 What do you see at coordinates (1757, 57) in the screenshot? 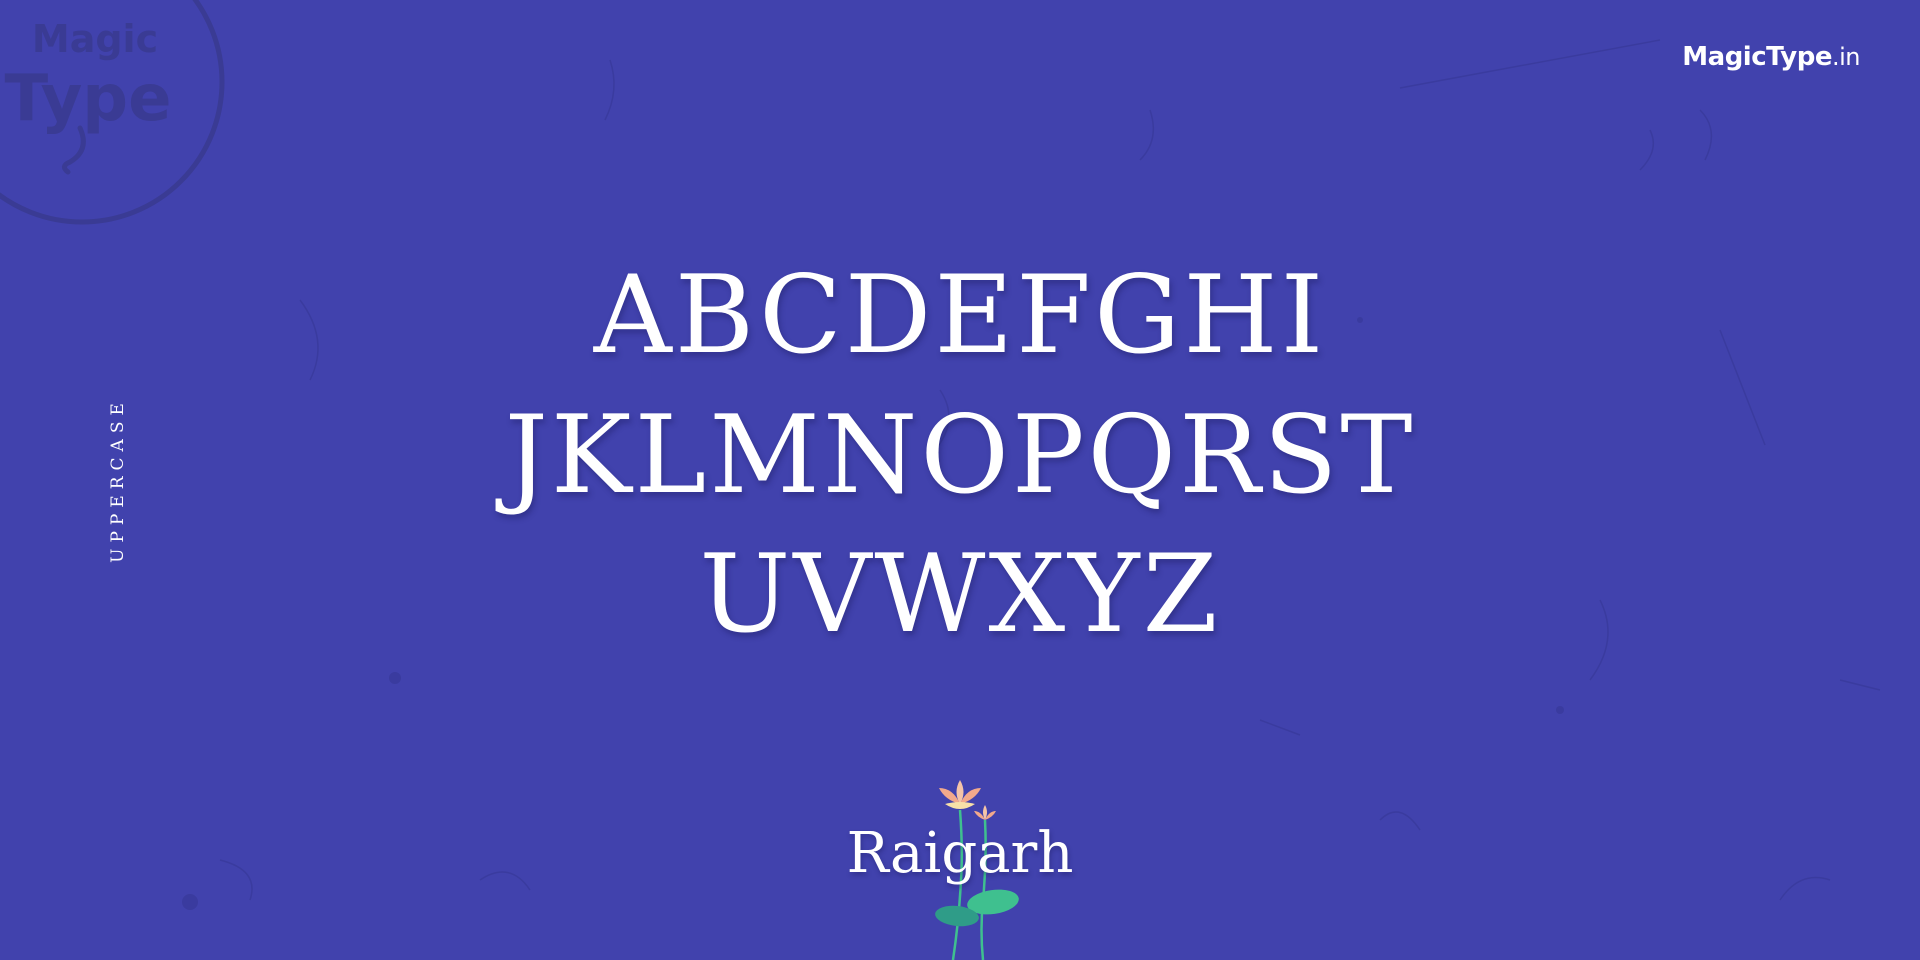
I see `brand-name: MagicType` at bounding box center [1757, 57].